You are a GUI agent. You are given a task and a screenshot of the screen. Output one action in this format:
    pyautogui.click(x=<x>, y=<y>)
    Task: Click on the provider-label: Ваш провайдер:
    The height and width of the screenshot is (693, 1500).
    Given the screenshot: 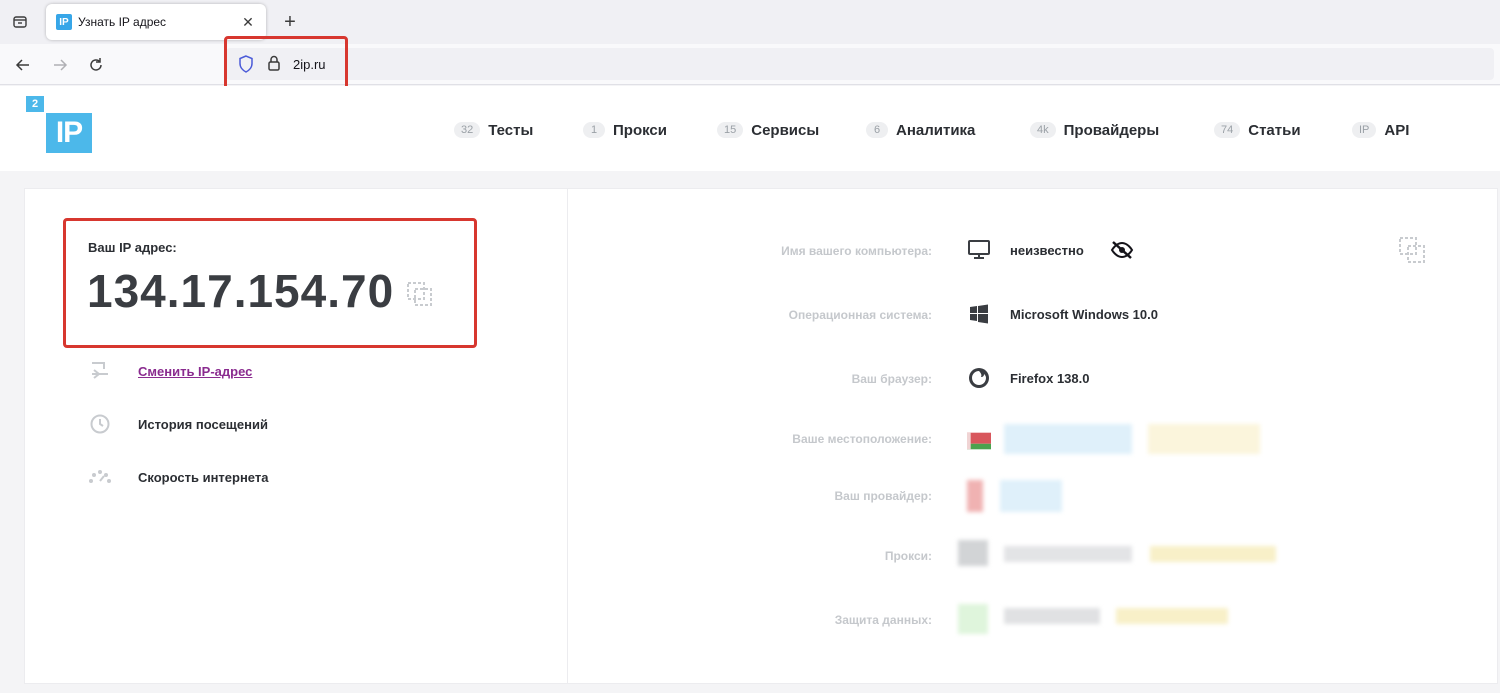 What is the action you would take?
    pyautogui.click(x=883, y=496)
    